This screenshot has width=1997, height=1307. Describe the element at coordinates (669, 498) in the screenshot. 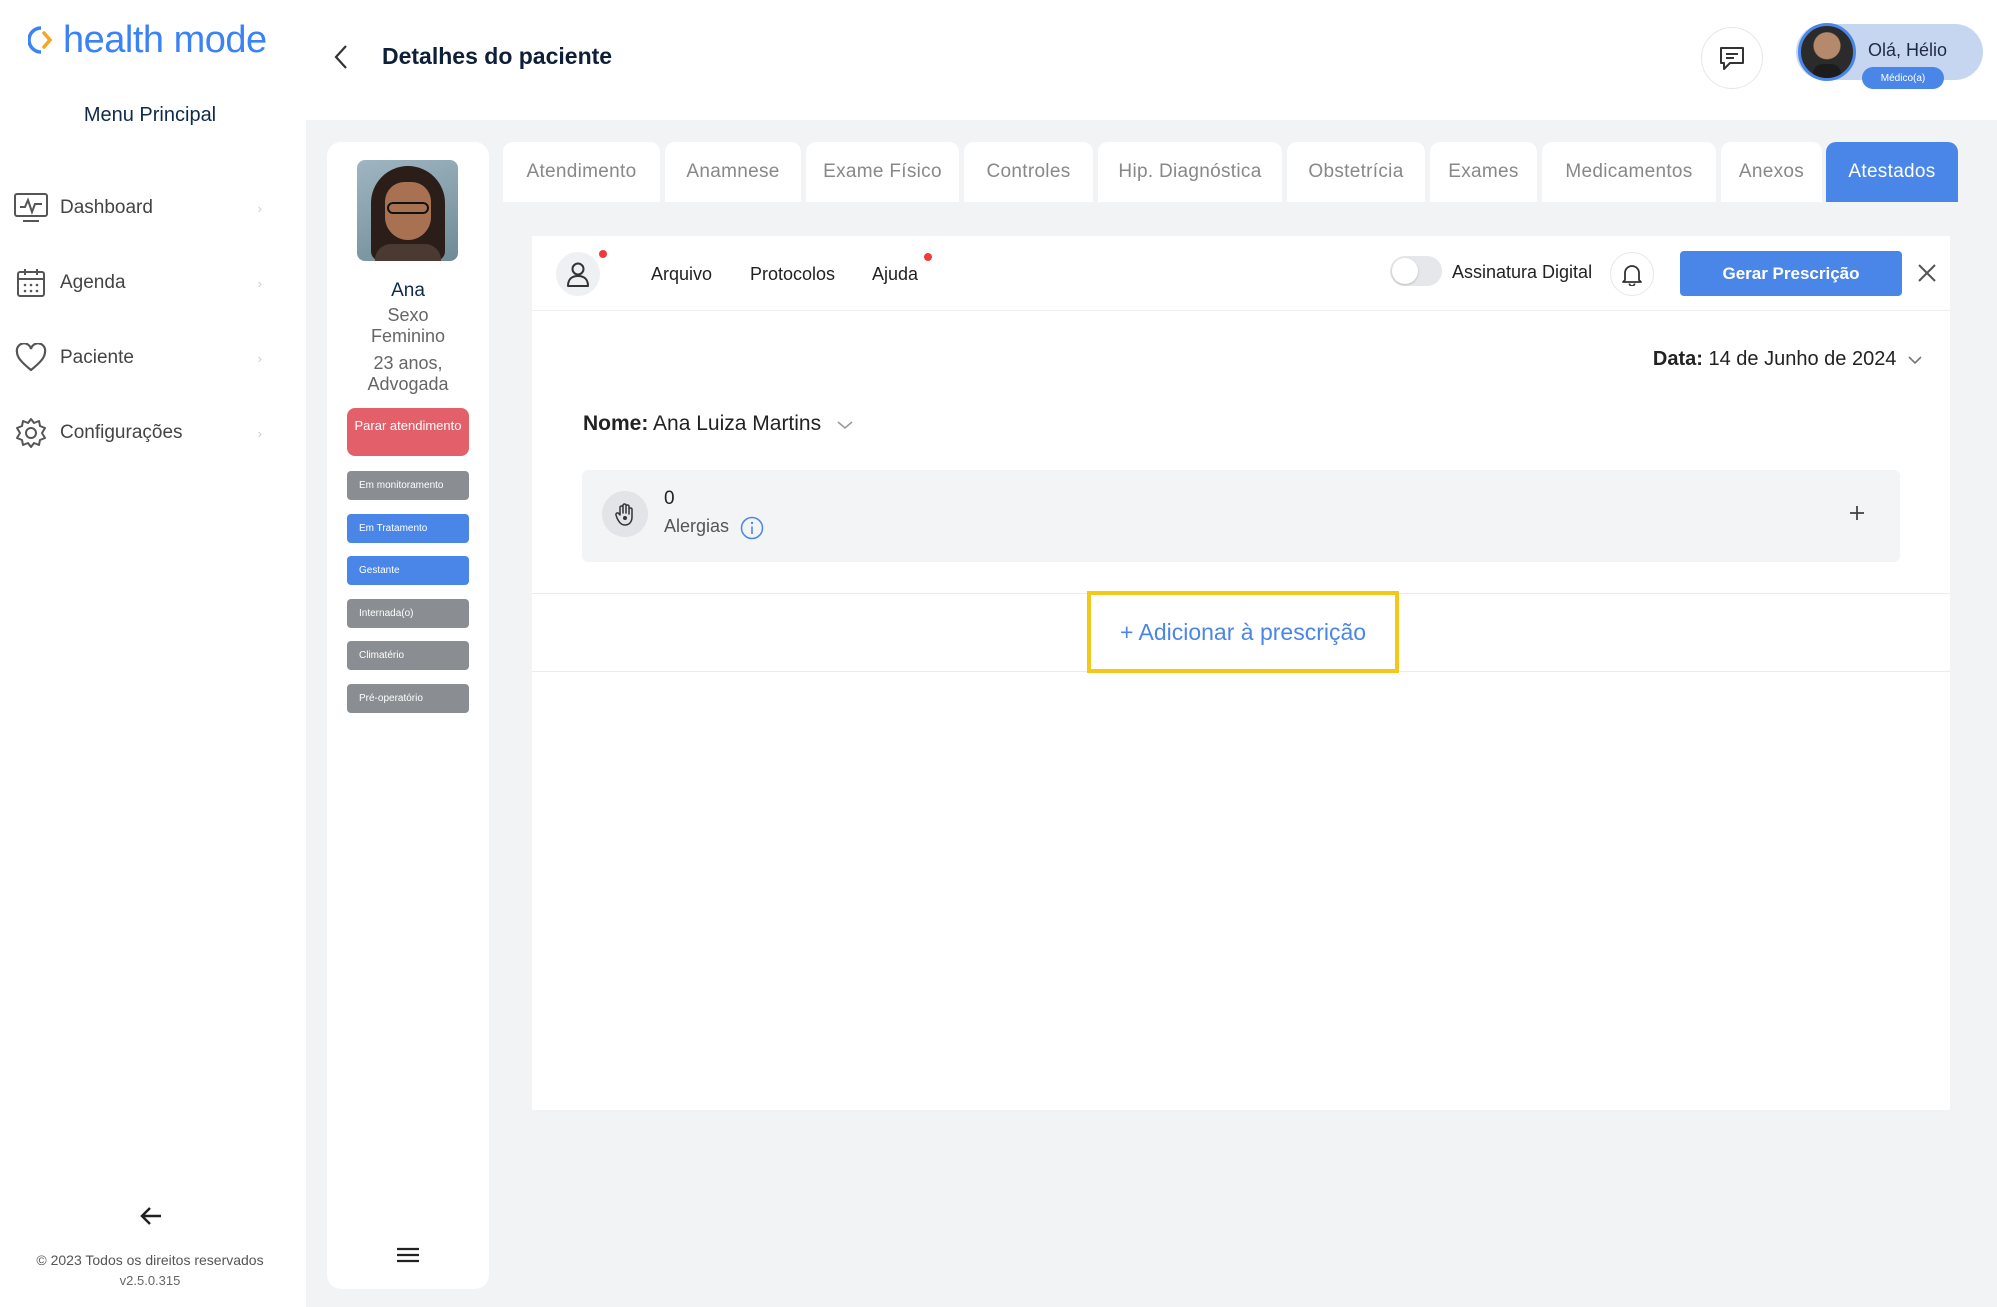

I see `allergy-count: 0` at that location.